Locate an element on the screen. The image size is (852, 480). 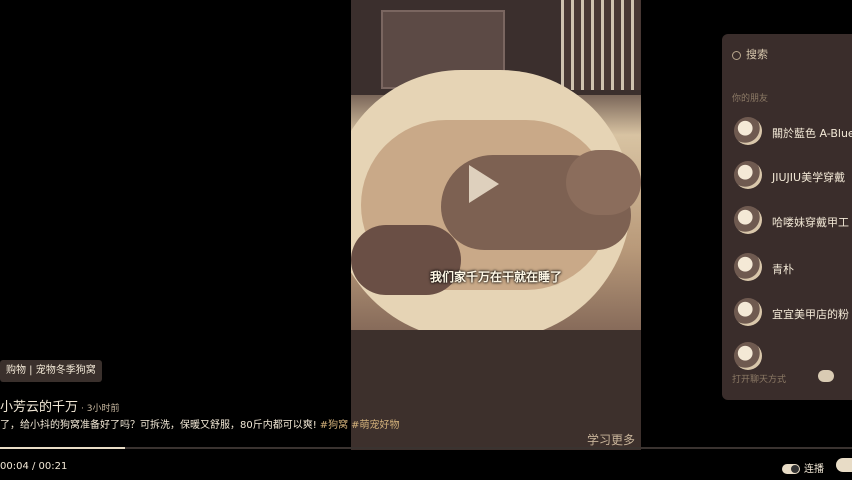
list-item is located at coordinates (793, 357).